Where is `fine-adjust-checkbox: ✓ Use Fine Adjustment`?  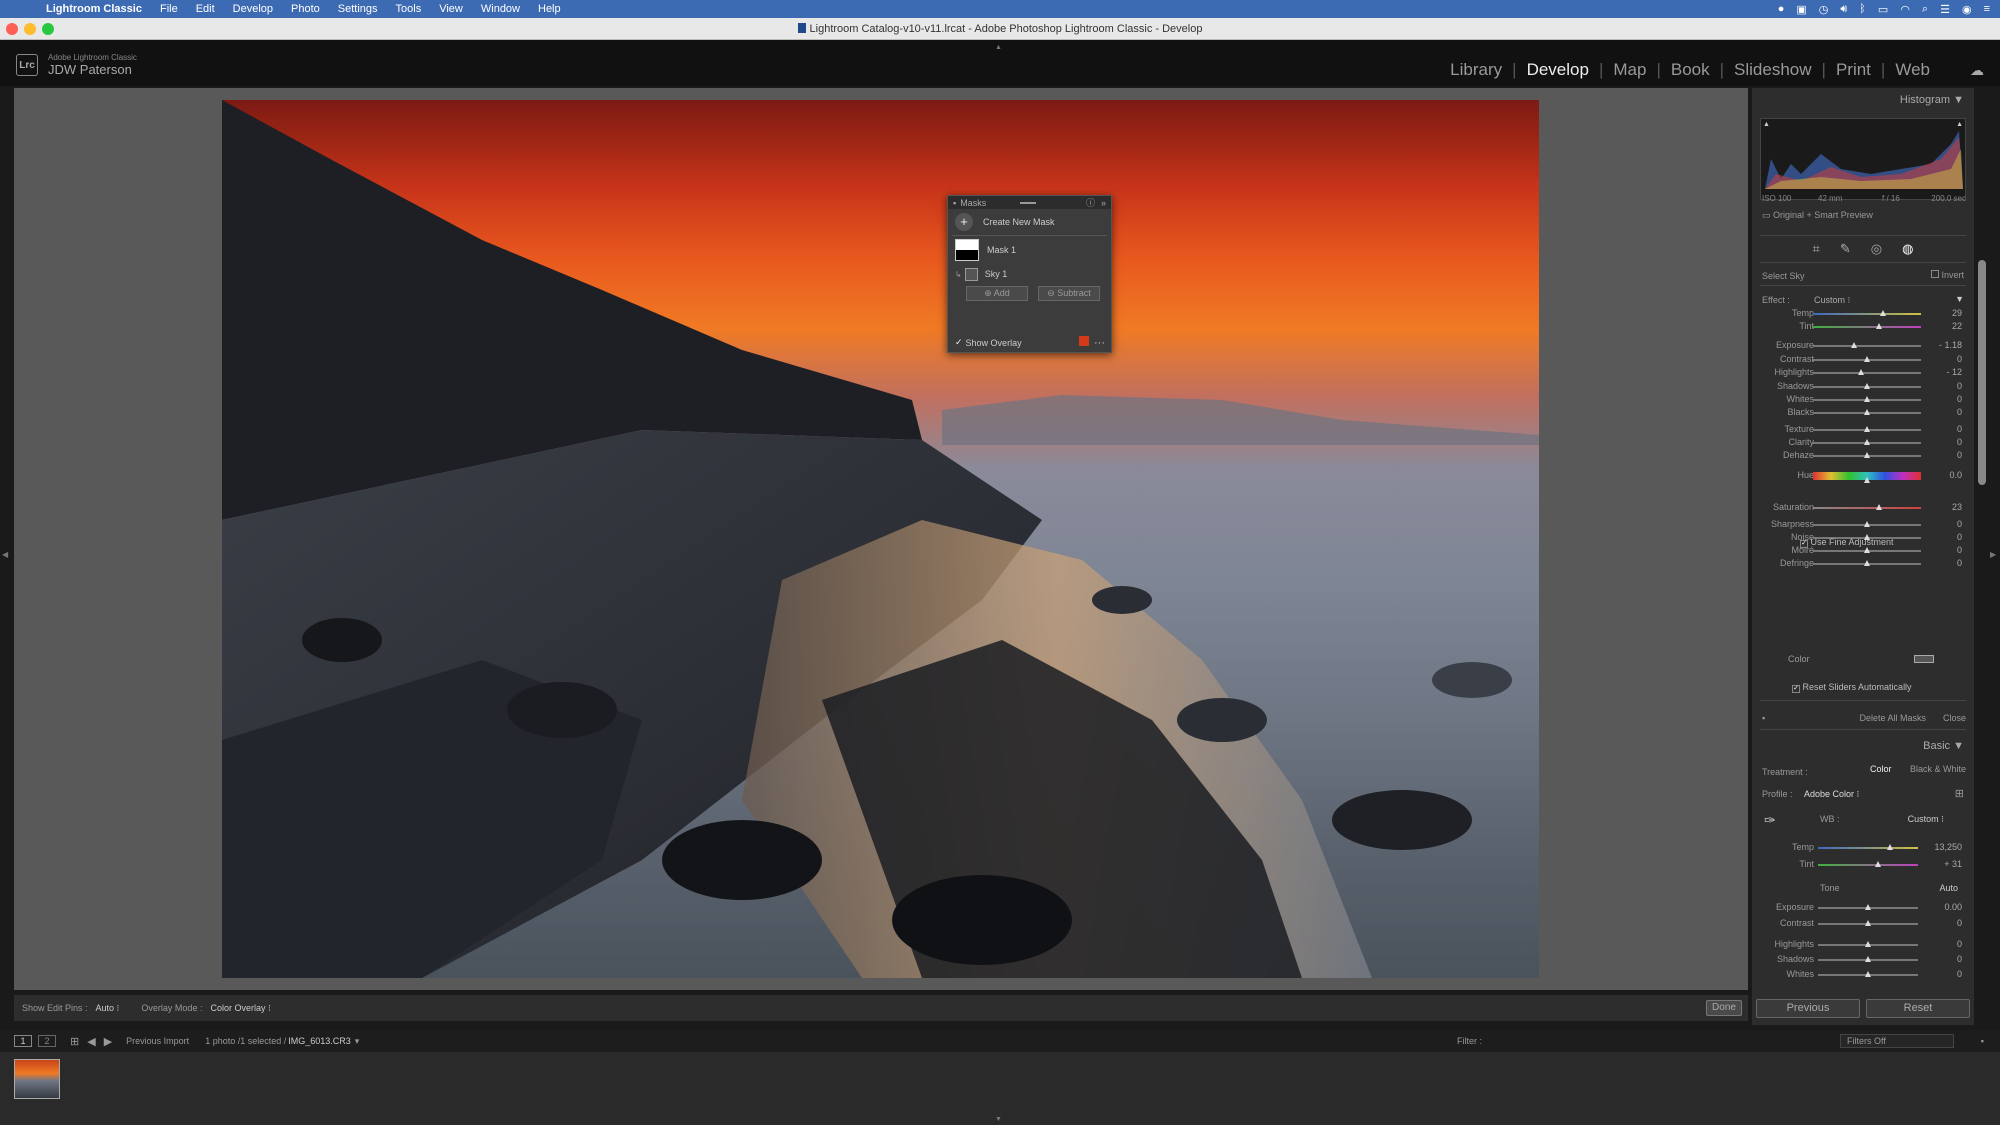 fine-adjust-checkbox: ✓ Use Fine Adjustment is located at coordinates (1847, 542).